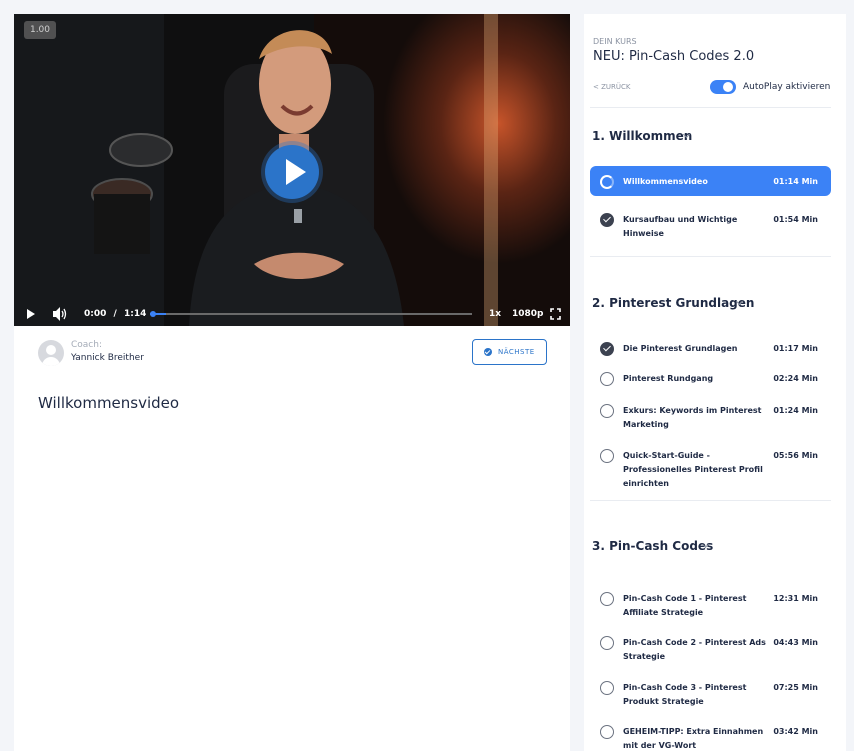 The image size is (854, 751). I want to click on lesson-duration: 12:31 Min, so click(795, 598).